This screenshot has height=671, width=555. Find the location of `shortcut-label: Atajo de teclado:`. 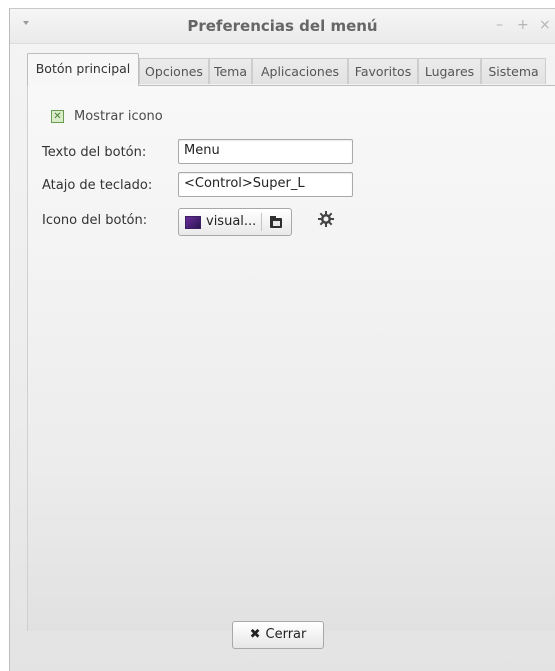

shortcut-label: Atajo de teclado: is located at coordinates (97, 185).